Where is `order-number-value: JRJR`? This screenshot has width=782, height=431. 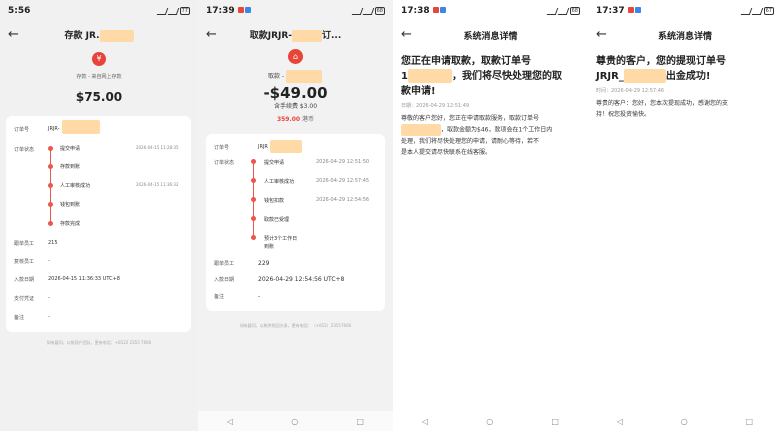
order-number-value: JRJR is located at coordinates (263, 147).